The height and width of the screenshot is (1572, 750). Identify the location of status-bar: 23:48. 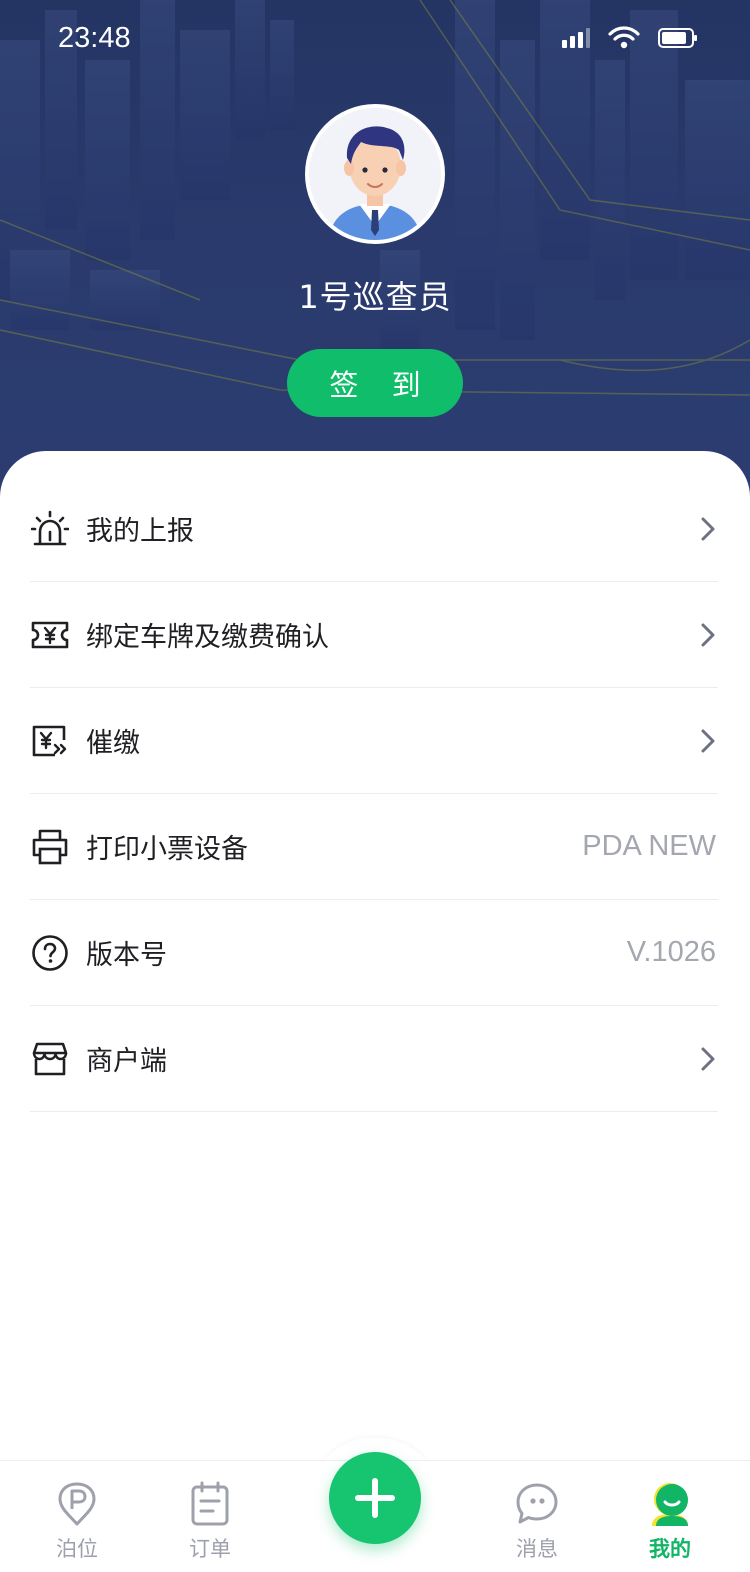
(375, 40).